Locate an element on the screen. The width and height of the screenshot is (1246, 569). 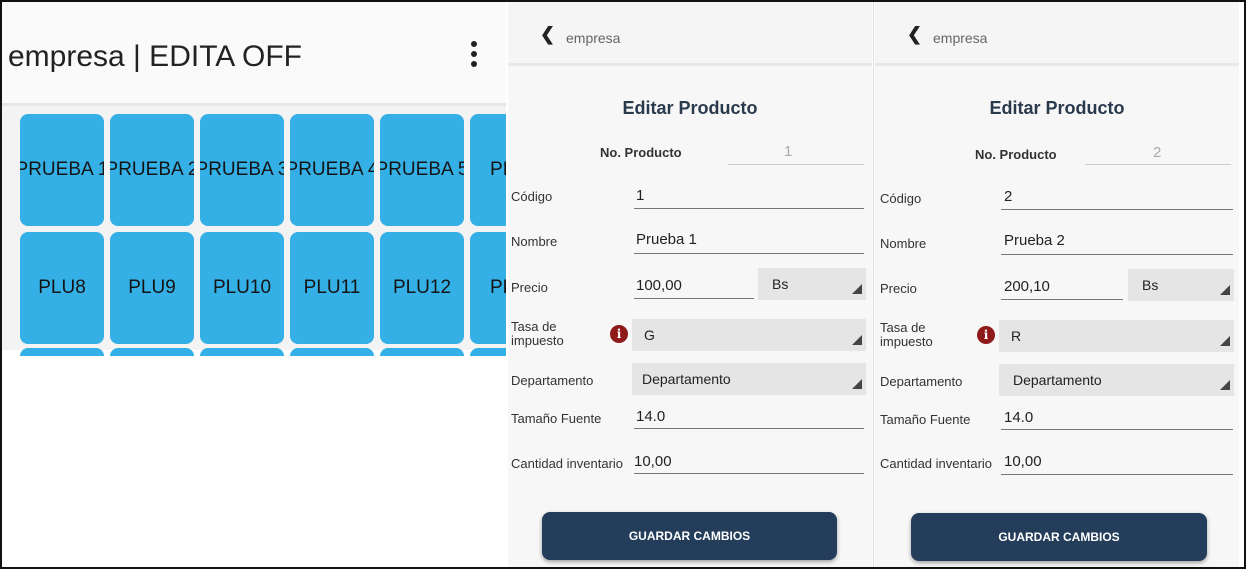
product-tile: PRUEBA 5 is located at coordinates (422, 170).